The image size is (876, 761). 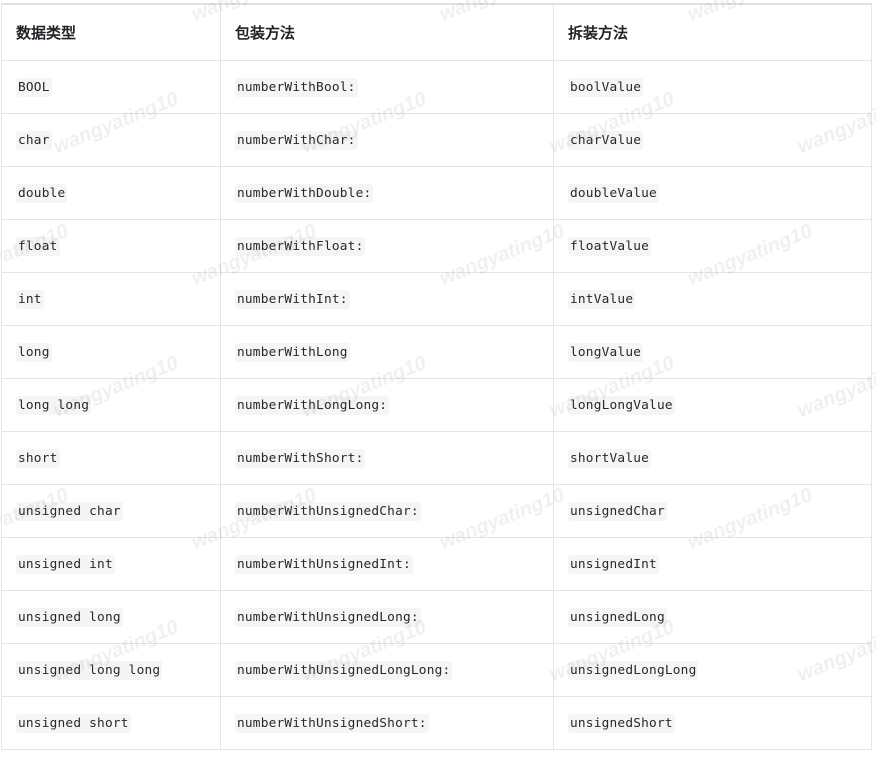 I want to click on cell-data-type-code: char, so click(x=34, y=140).